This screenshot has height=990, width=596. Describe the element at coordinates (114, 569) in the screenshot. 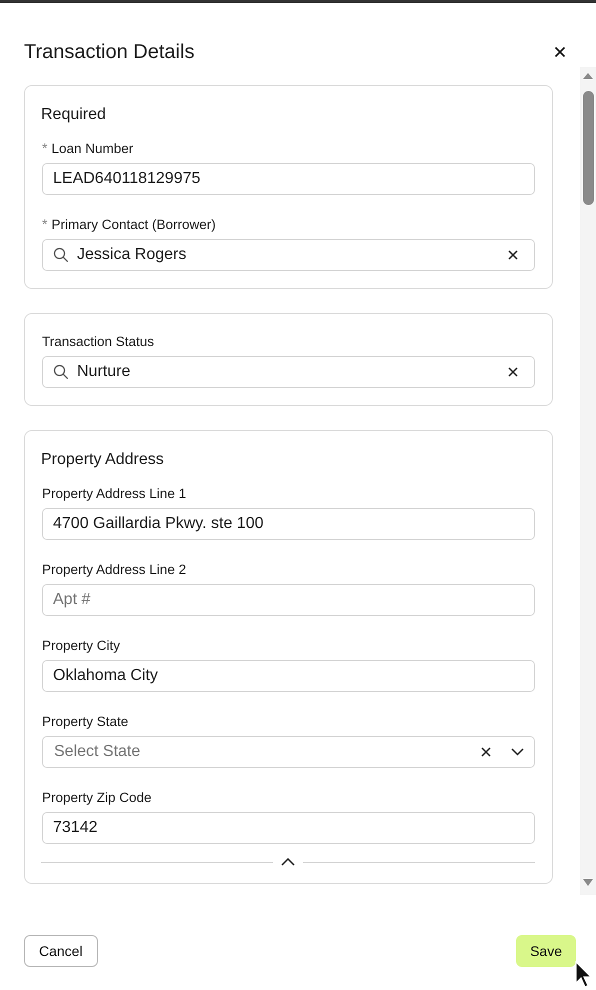

I see `field-label: Property Address Line 2` at that location.